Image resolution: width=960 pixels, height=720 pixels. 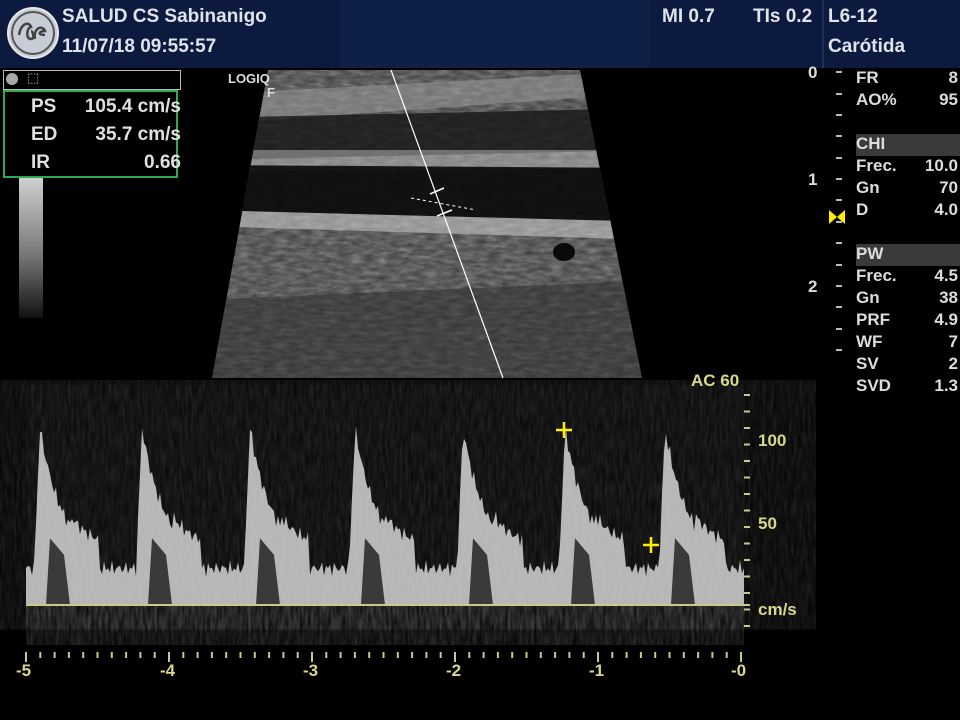 I want to click on header-anonymized-region, so click(x=495, y=34).